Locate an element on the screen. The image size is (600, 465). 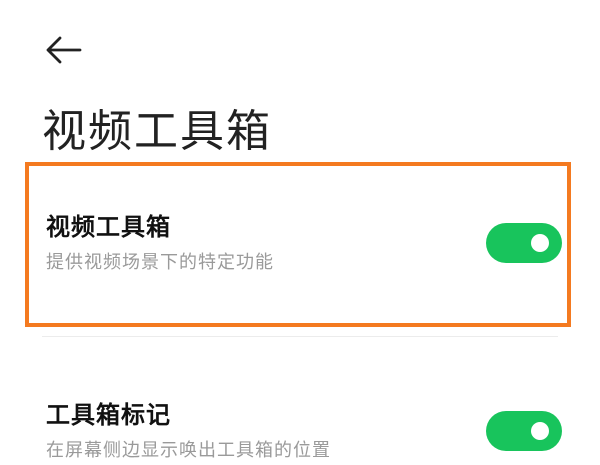
setting-description: 提供视频场景下的特定功能 is located at coordinates (160, 262).